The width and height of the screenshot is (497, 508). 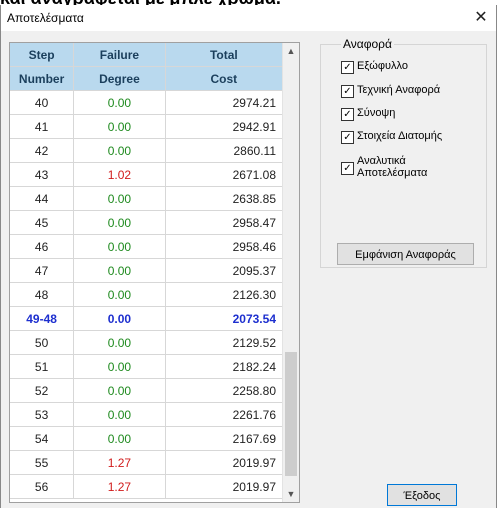 I want to click on step-cell: 50, so click(x=42, y=342).